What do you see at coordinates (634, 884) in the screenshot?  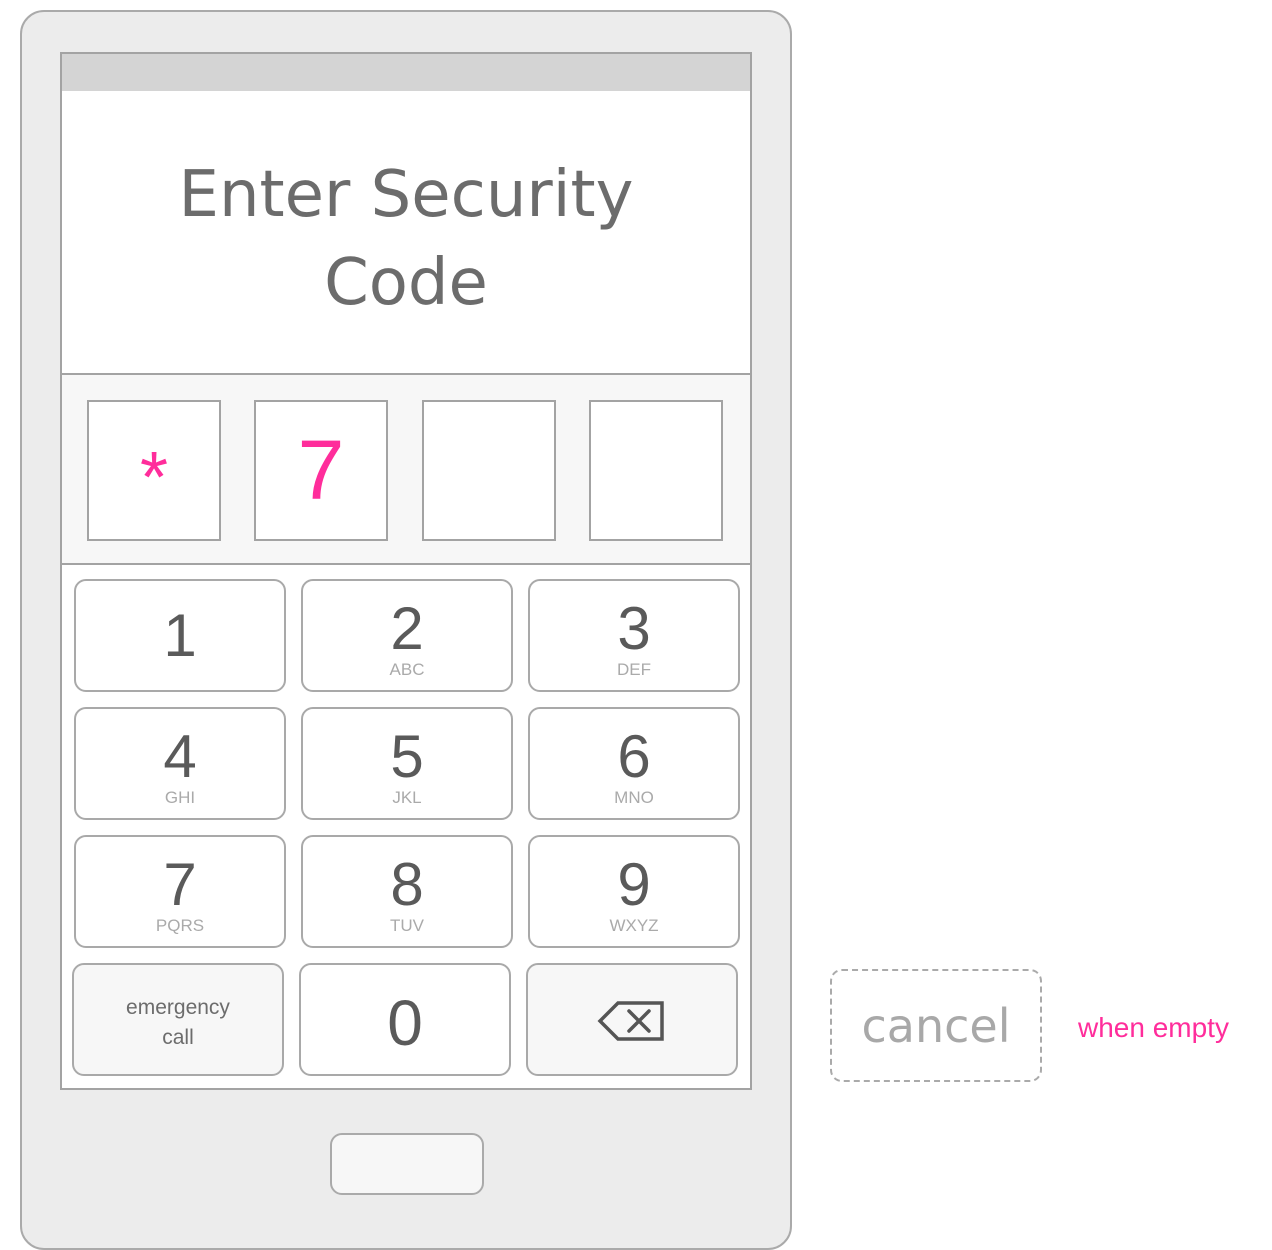 I see `key-digit: 9` at bounding box center [634, 884].